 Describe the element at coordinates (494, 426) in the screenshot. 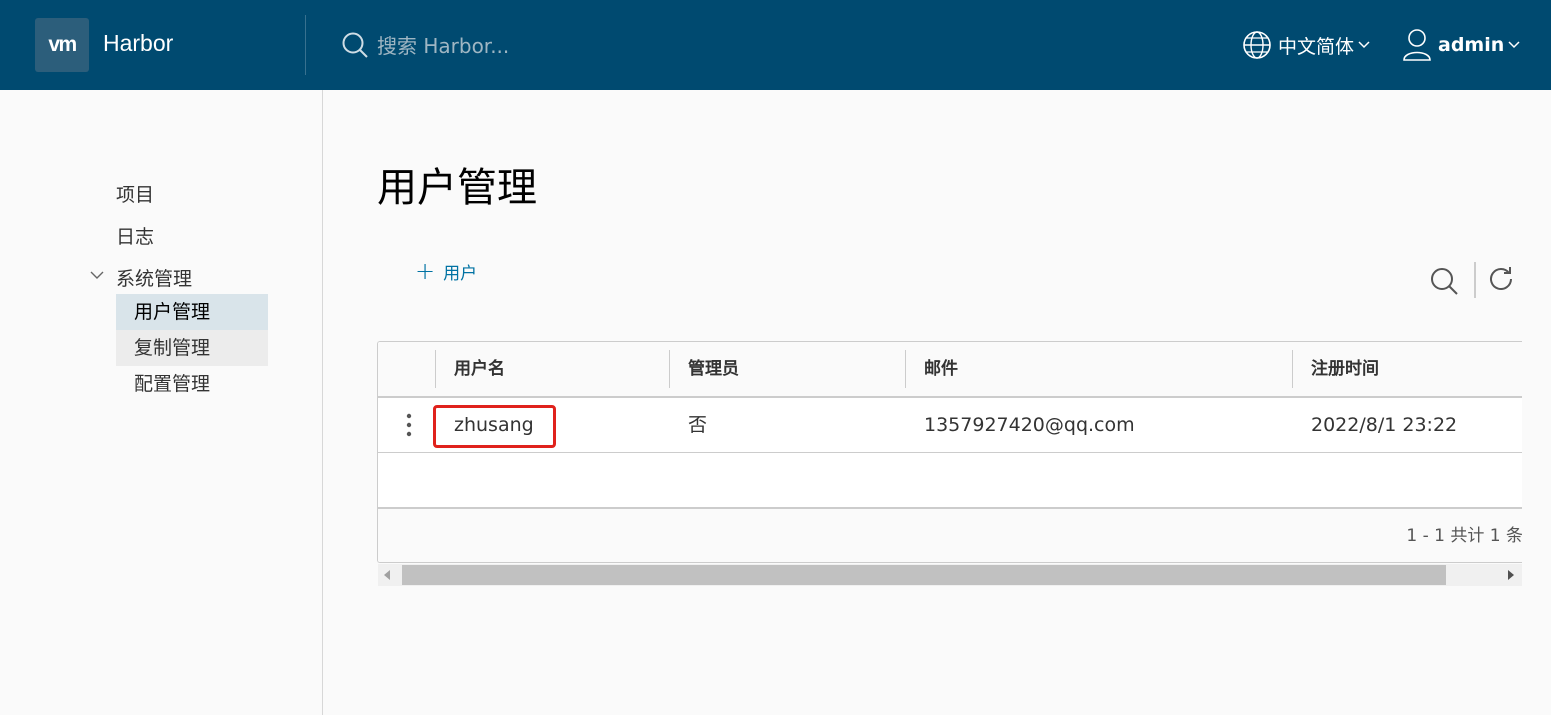

I see `highlight-annotation-box` at that location.